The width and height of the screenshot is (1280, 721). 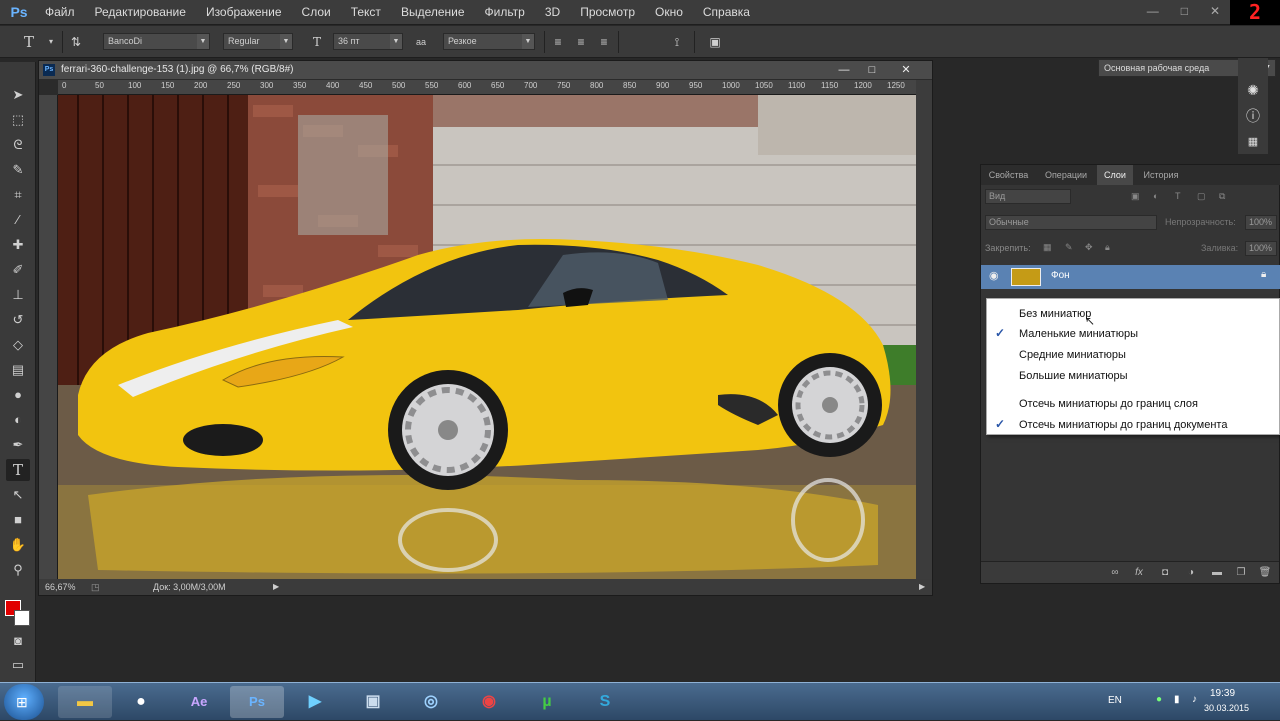 I want to click on zoom-tool-icon: ⚲, so click(x=18, y=570).